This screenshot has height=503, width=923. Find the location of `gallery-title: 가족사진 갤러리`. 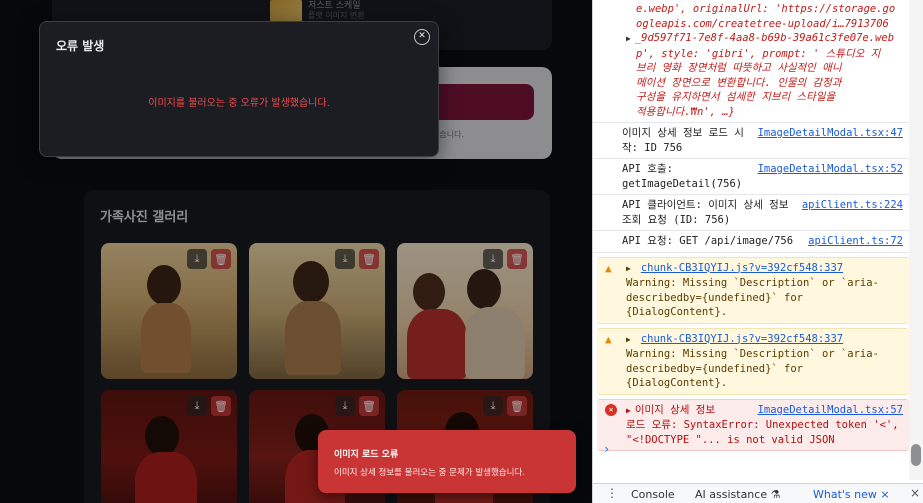

gallery-title: 가족사진 갤러리 is located at coordinates (144, 217).